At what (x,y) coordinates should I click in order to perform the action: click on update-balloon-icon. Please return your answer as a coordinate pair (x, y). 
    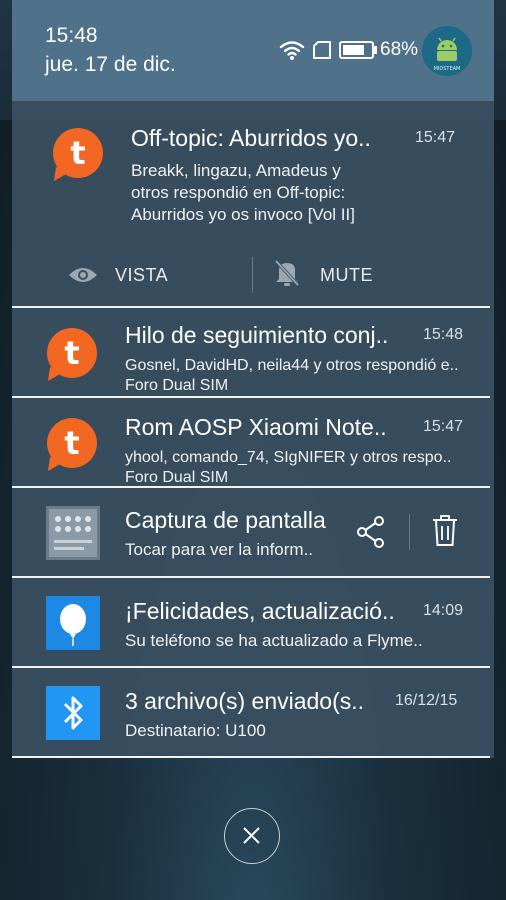
    Looking at the image, I should click on (73, 623).